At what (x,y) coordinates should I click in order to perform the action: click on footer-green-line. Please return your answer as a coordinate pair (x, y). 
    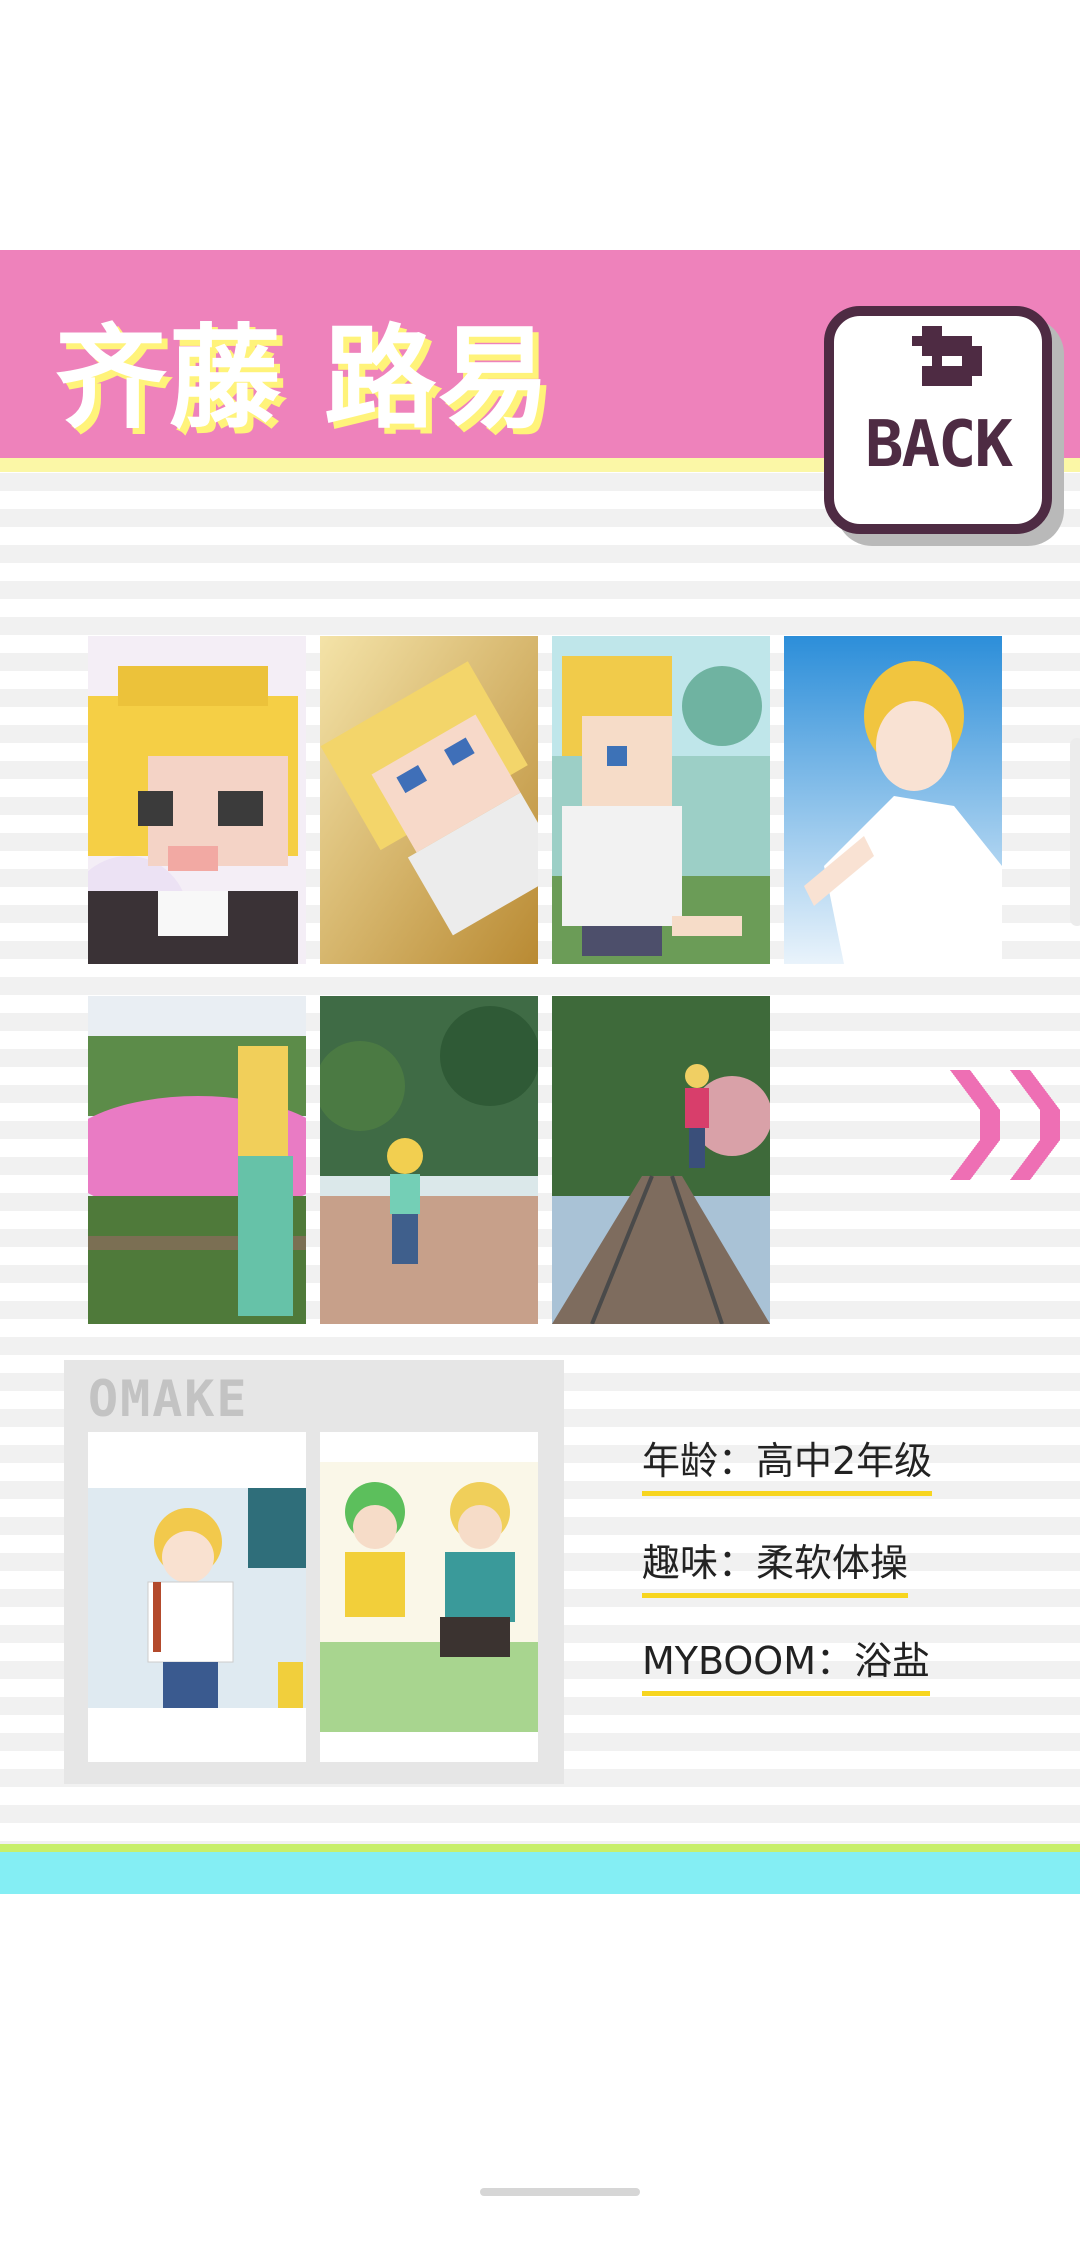
    Looking at the image, I should click on (540, 1848).